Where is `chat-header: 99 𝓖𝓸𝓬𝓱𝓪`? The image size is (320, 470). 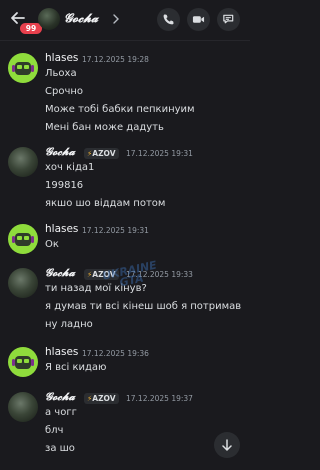
chat-header: 99 𝓖𝓸𝓬𝓱𝓪 is located at coordinates (125, 20).